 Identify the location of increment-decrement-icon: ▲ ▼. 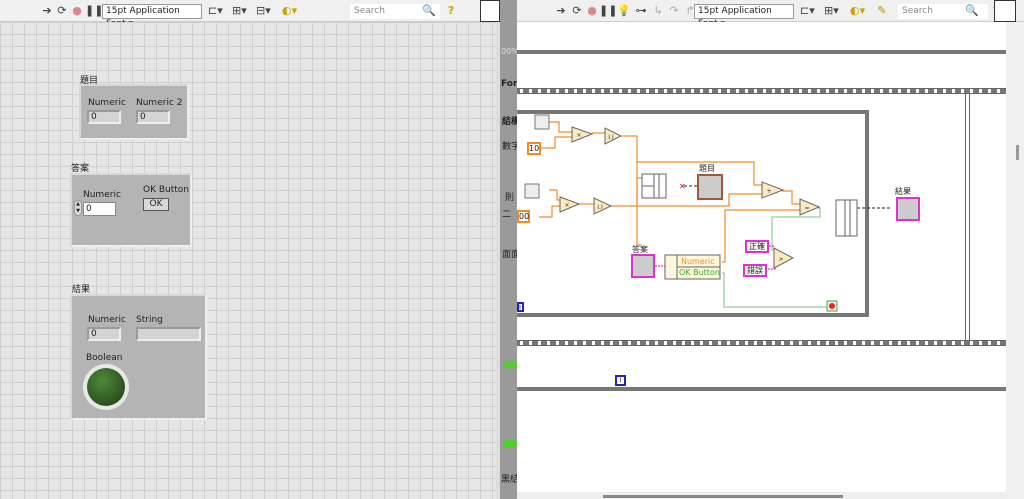
(78, 208).